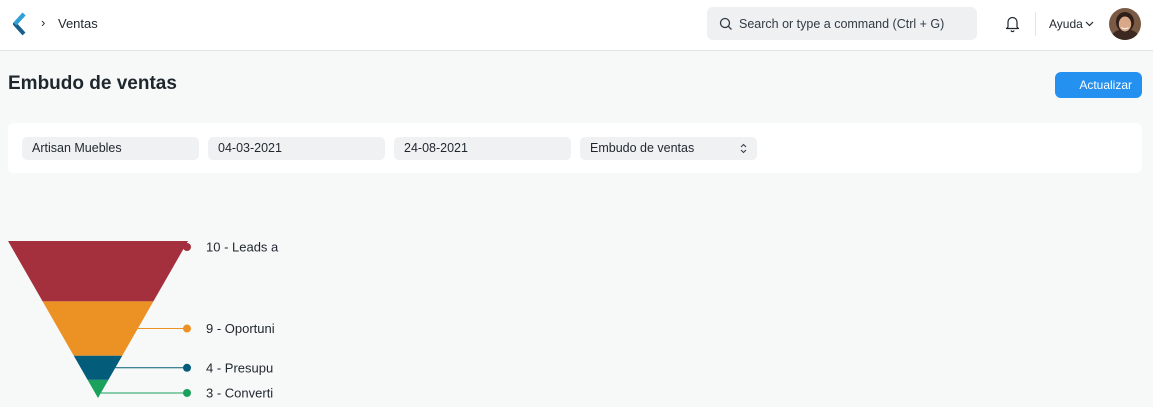 The image size is (1153, 407). What do you see at coordinates (239, 367) in the screenshot?
I see `funnel-stage-label: 4 - Presupu` at bounding box center [239, 367].